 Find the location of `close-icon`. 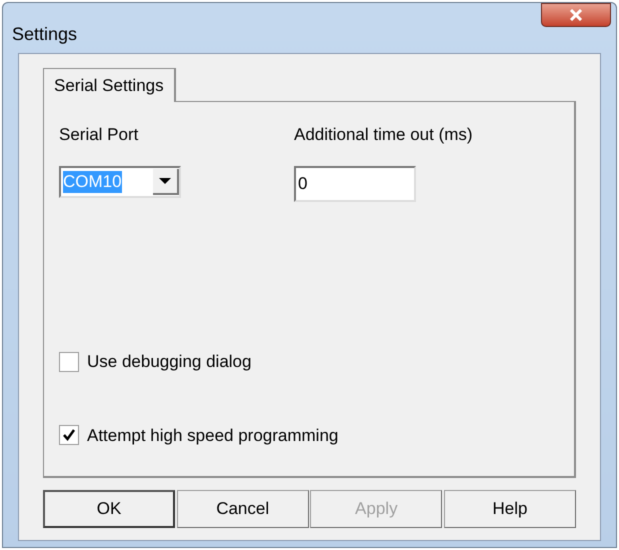

close-icon is located at coordinates (576, 15).